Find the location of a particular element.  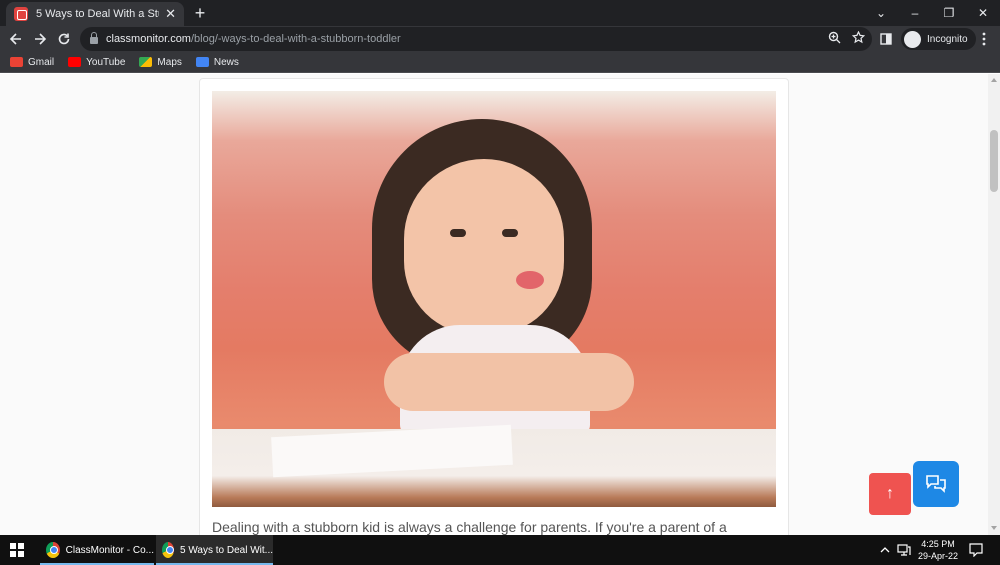

incognito-icon is located at coordinates (912, 39).